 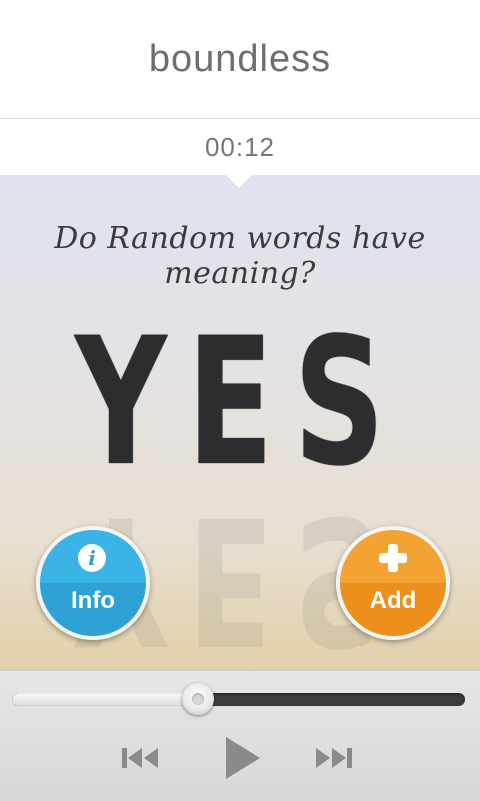 I want to click on skip-next-icon, so click(x=334, y=758).